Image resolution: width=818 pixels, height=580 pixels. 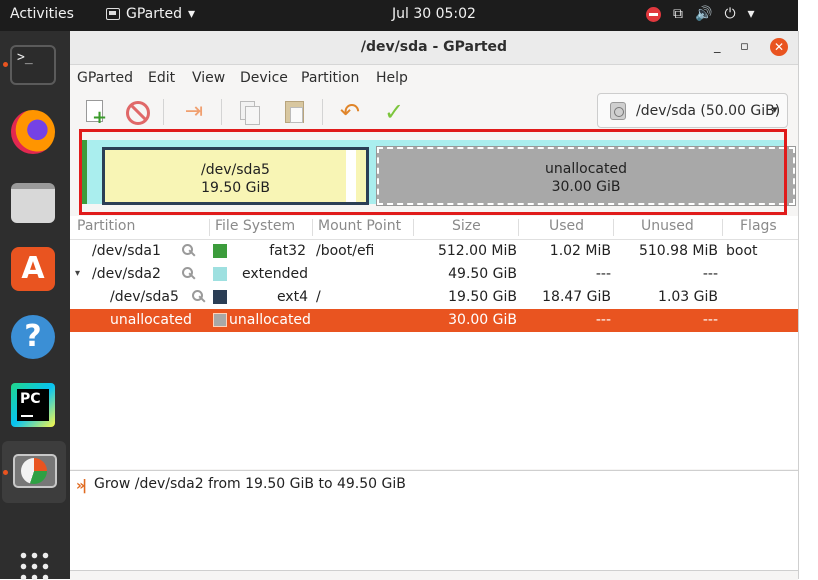 I want to click on show-applications-icon, so click(x=34, y=565).